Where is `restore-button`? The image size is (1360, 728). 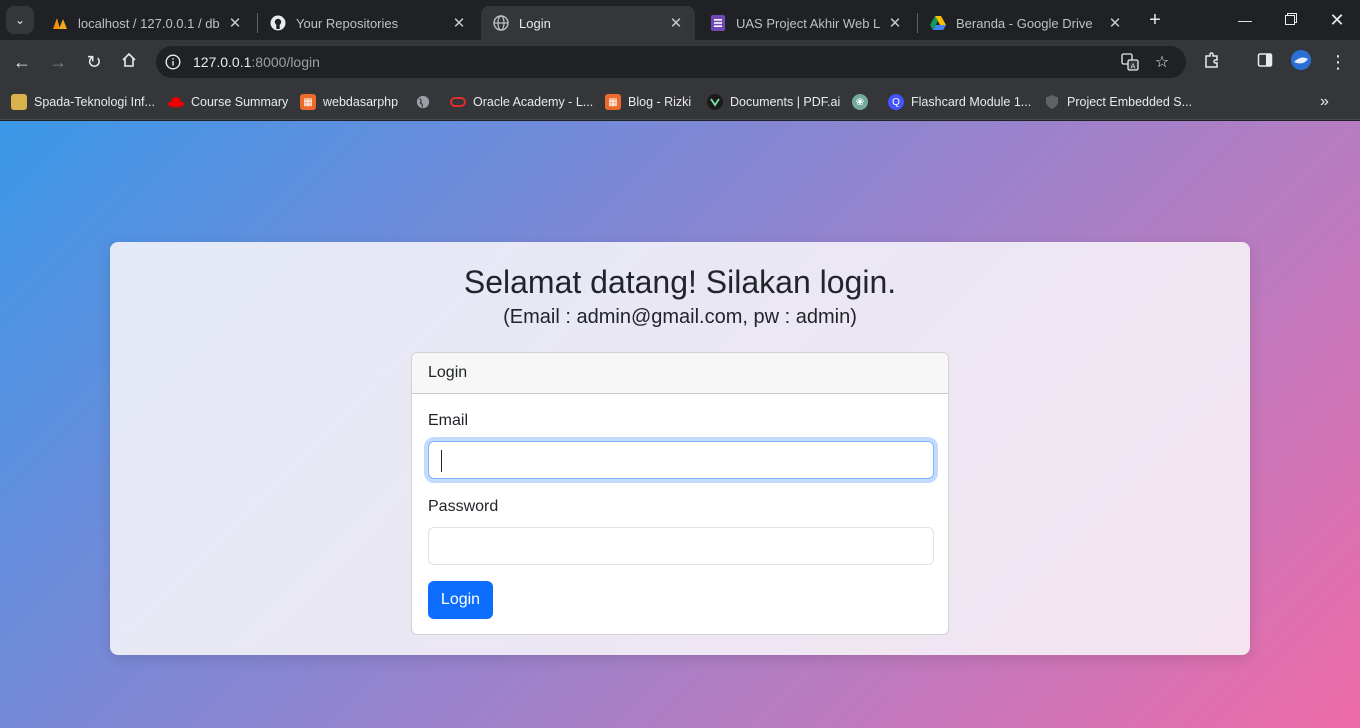
restore-button is located at coordinates (1291, 20).